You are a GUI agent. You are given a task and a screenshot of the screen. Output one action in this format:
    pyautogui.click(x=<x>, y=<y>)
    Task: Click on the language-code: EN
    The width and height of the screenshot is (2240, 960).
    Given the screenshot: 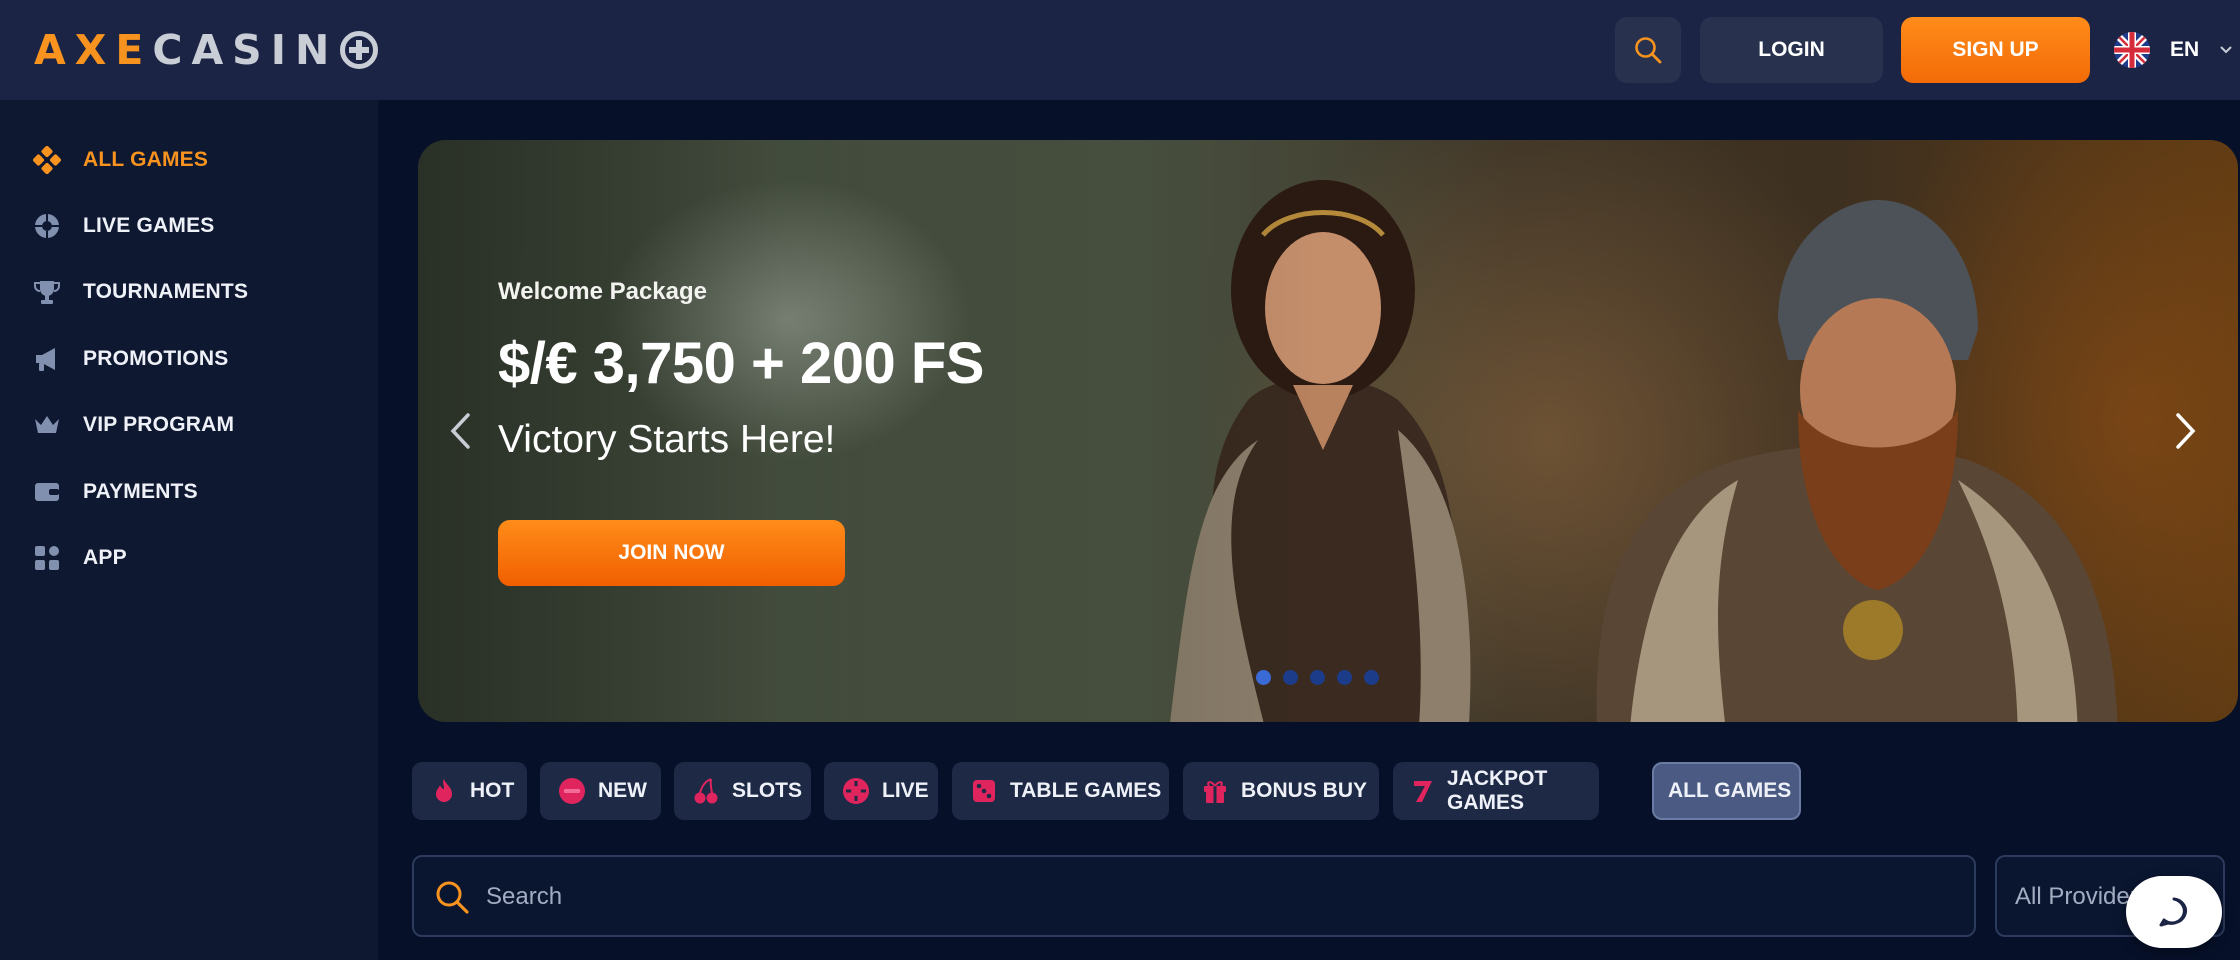 What is the action you would take?
    pyautogui.click(x=2185, y=49)
    